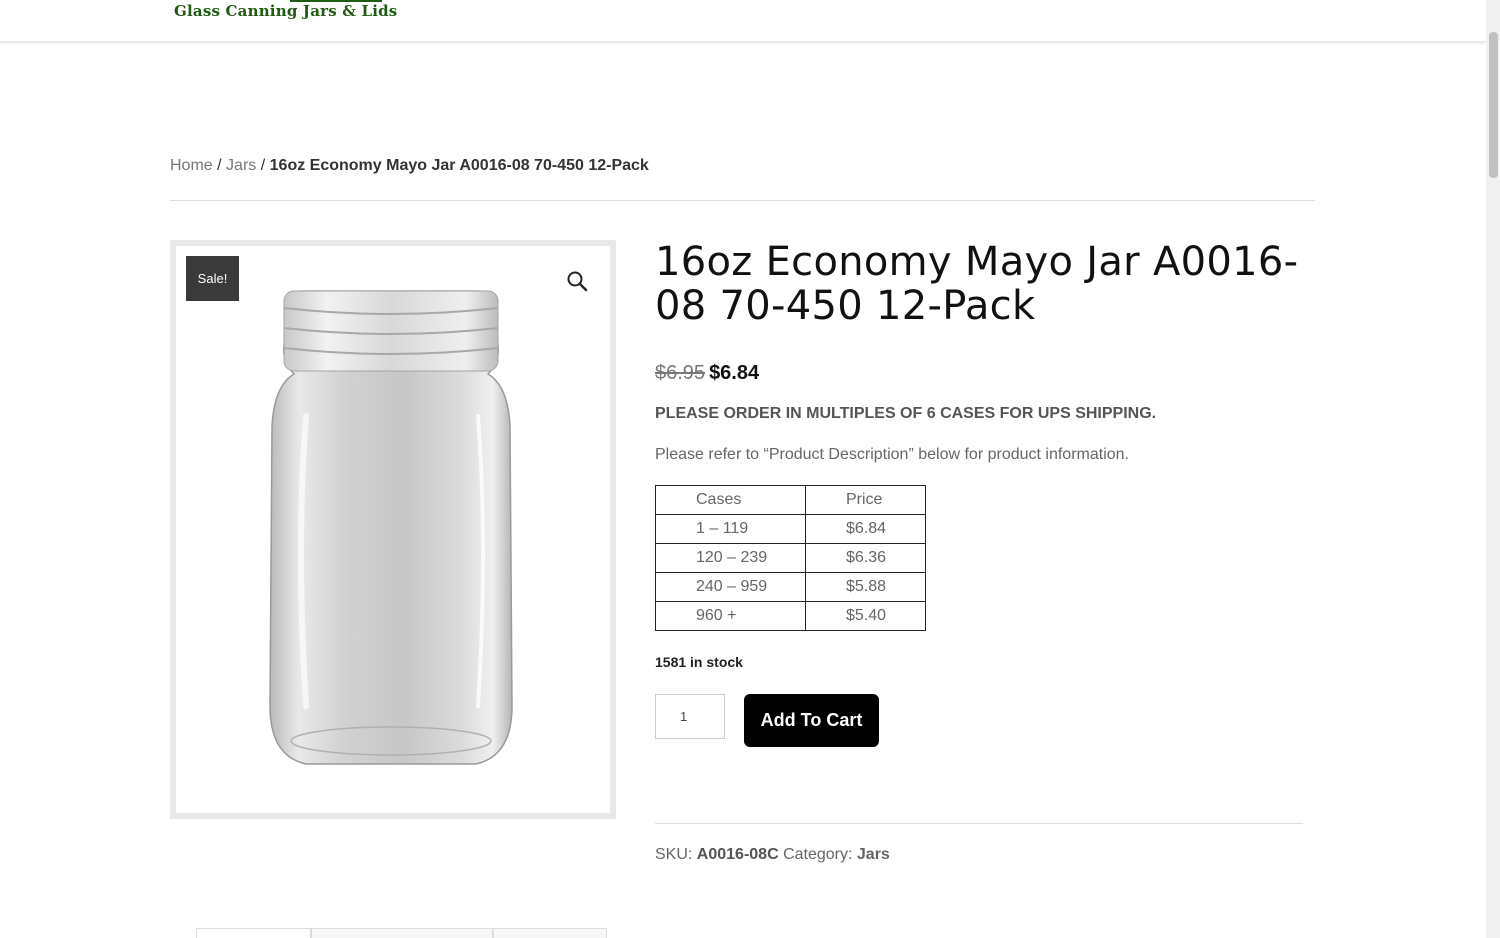  What do you see at coordinates (577, 281) in the screenshot?
I see `magnifier-icon` at bounding box center [577, 281].